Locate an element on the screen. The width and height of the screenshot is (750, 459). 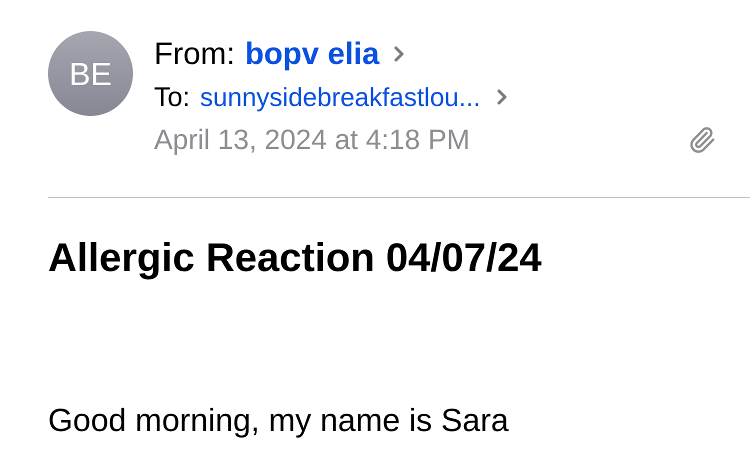
sender-link: bopv elia is located at coordinates (312, 54).